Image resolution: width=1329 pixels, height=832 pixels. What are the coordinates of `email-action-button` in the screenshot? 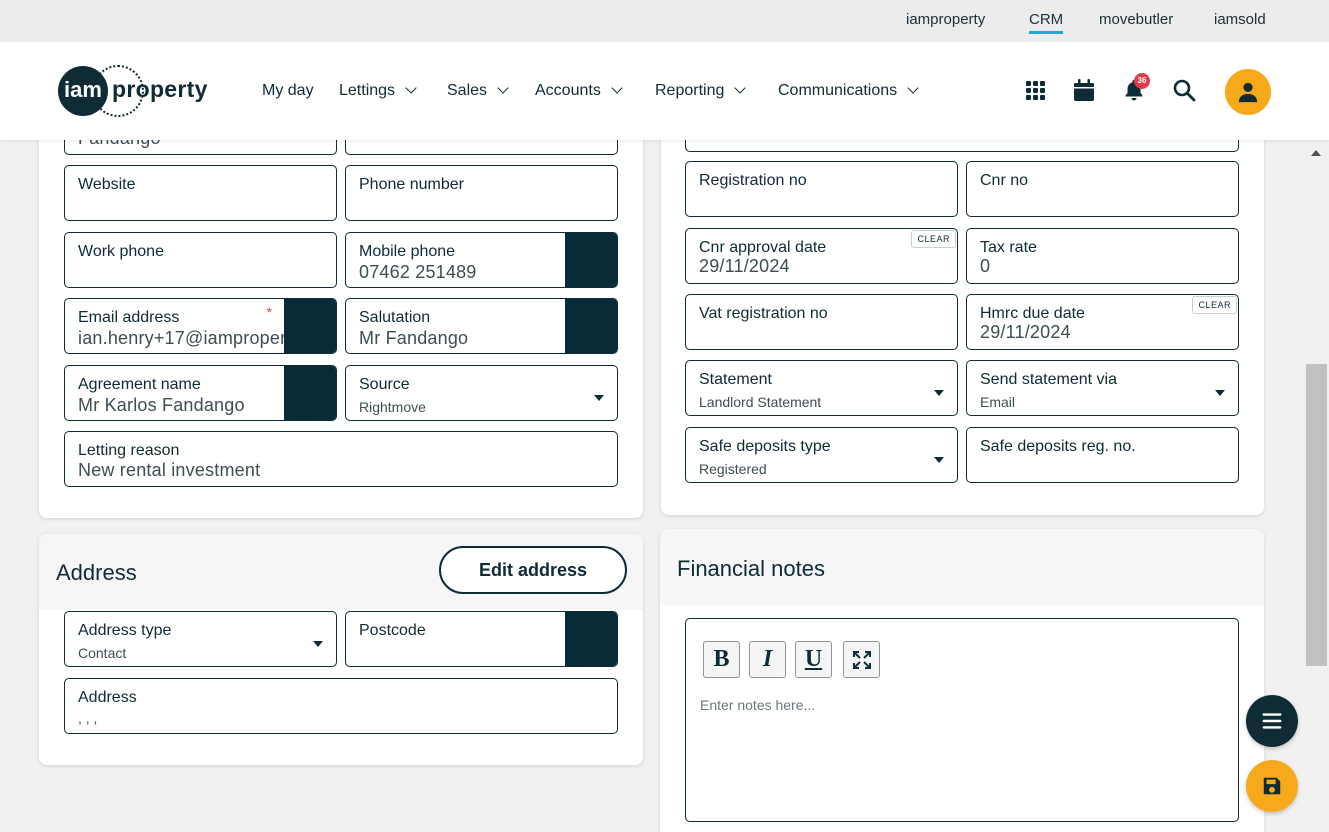 It's located at (310, 326).